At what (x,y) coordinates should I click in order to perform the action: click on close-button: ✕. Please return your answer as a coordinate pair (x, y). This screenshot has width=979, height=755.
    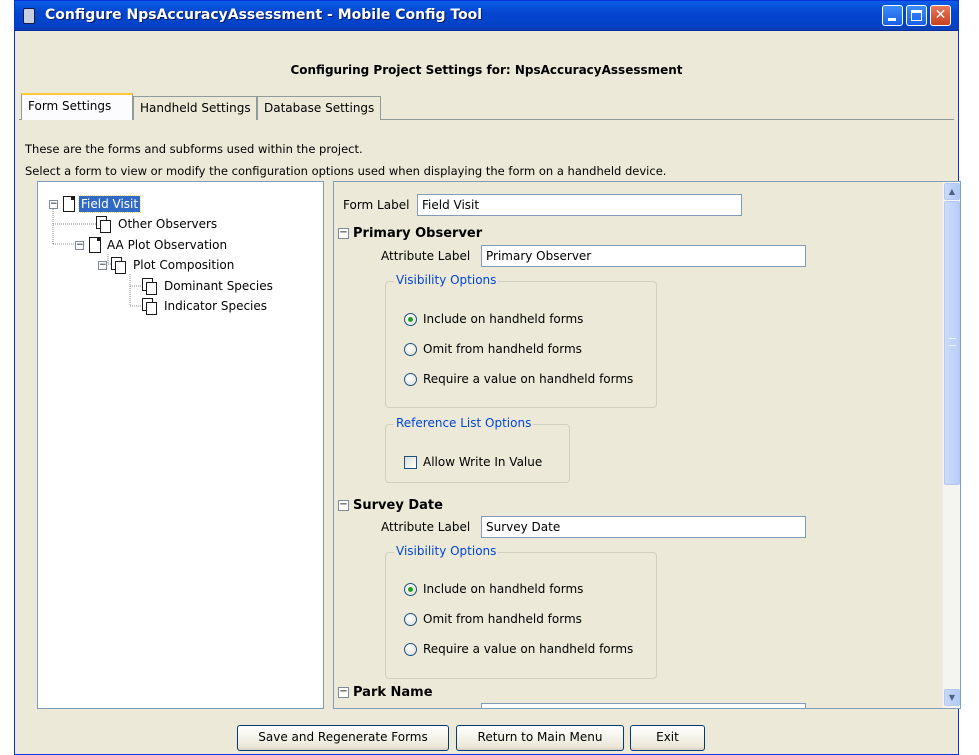
    Looking at the image, I should click on (940, 15).